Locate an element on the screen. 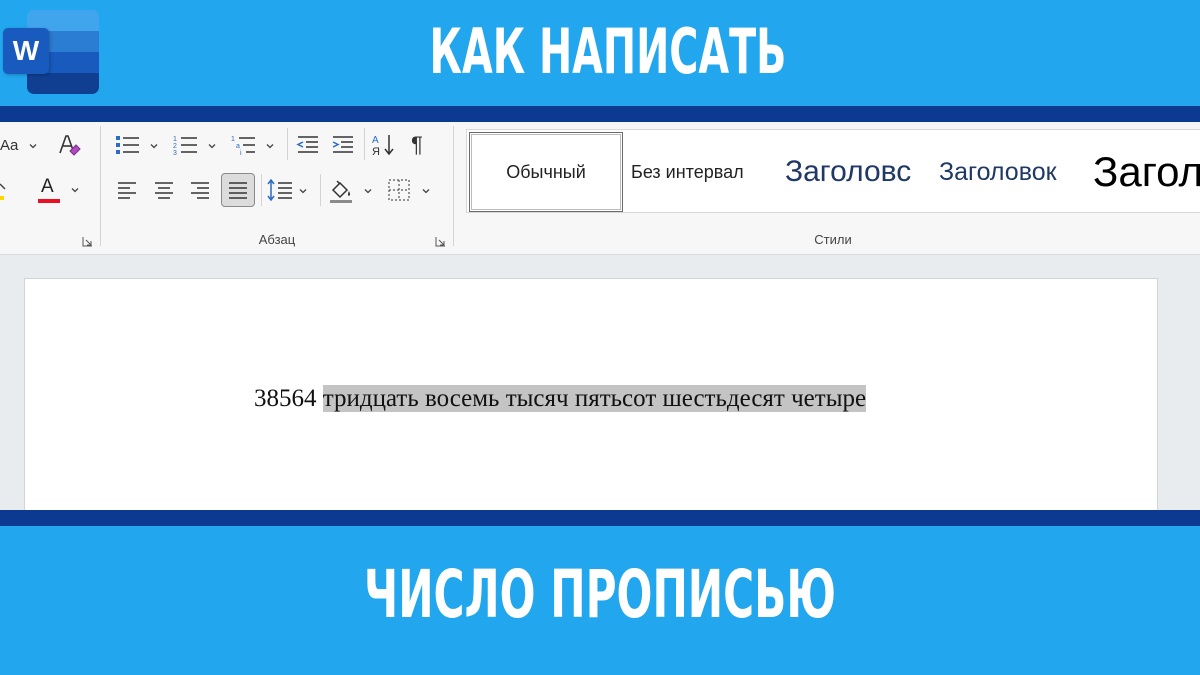 The image size is (1200, 675). borders-icon is located at coordinates (399, 190).